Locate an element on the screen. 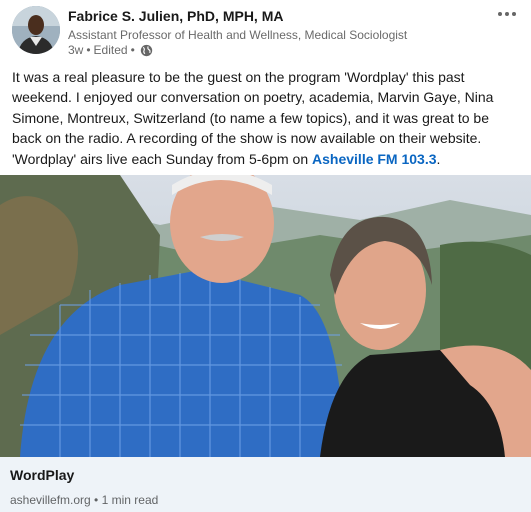 The width and height of the screenshot is (531, 512). post-text-end: . is located at coordinates (438, 158).